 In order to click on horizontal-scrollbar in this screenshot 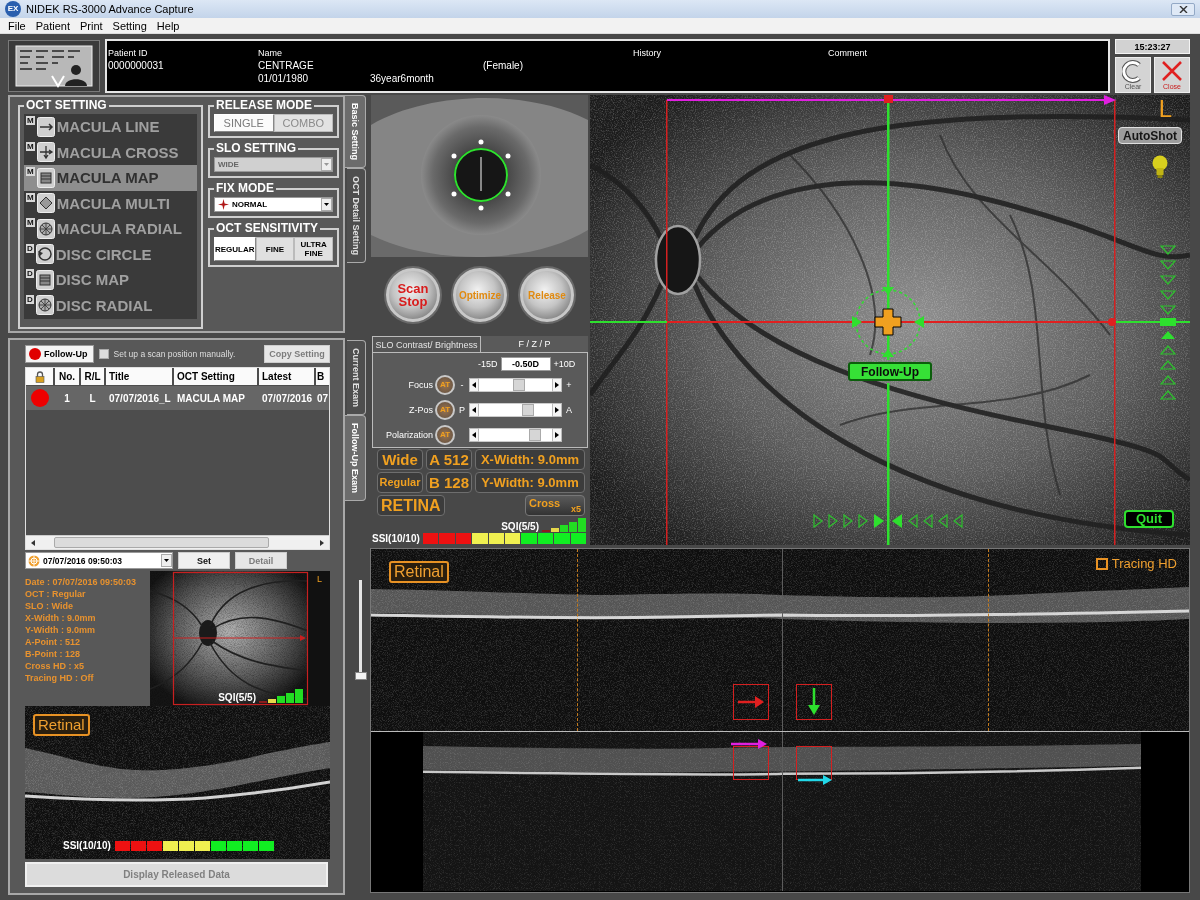, I will do `click(177, 542)`.